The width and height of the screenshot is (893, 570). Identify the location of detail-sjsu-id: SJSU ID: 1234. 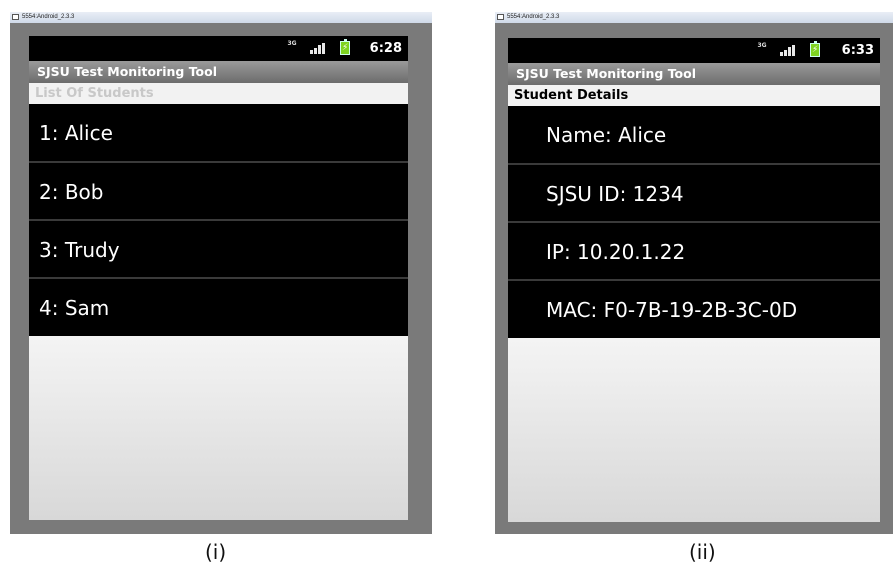
(694, 194).